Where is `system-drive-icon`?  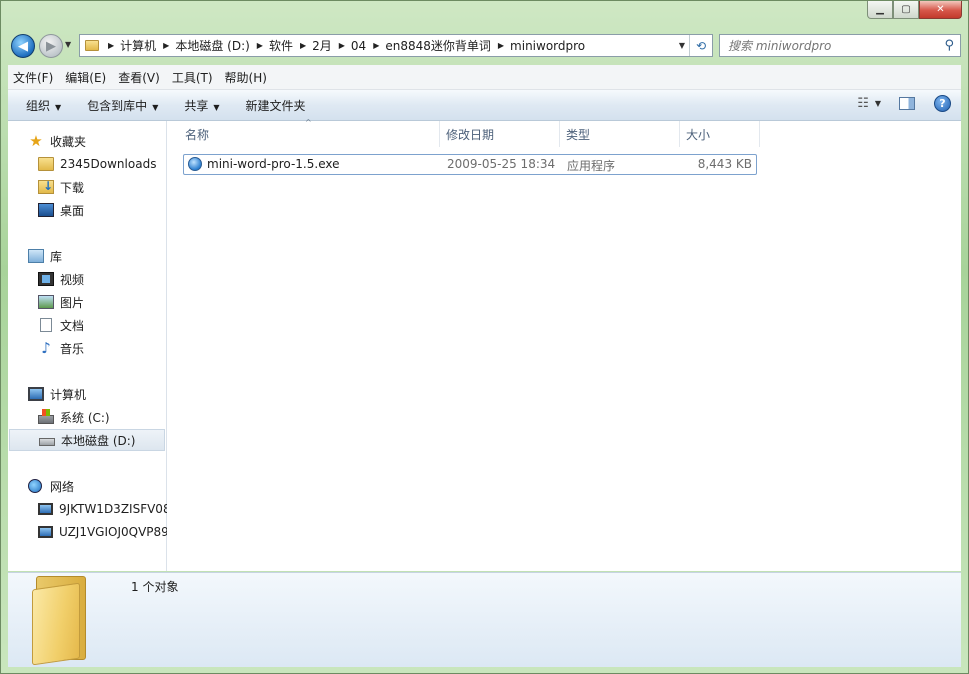 system-drive-icon is located at coordinates (46, 416).